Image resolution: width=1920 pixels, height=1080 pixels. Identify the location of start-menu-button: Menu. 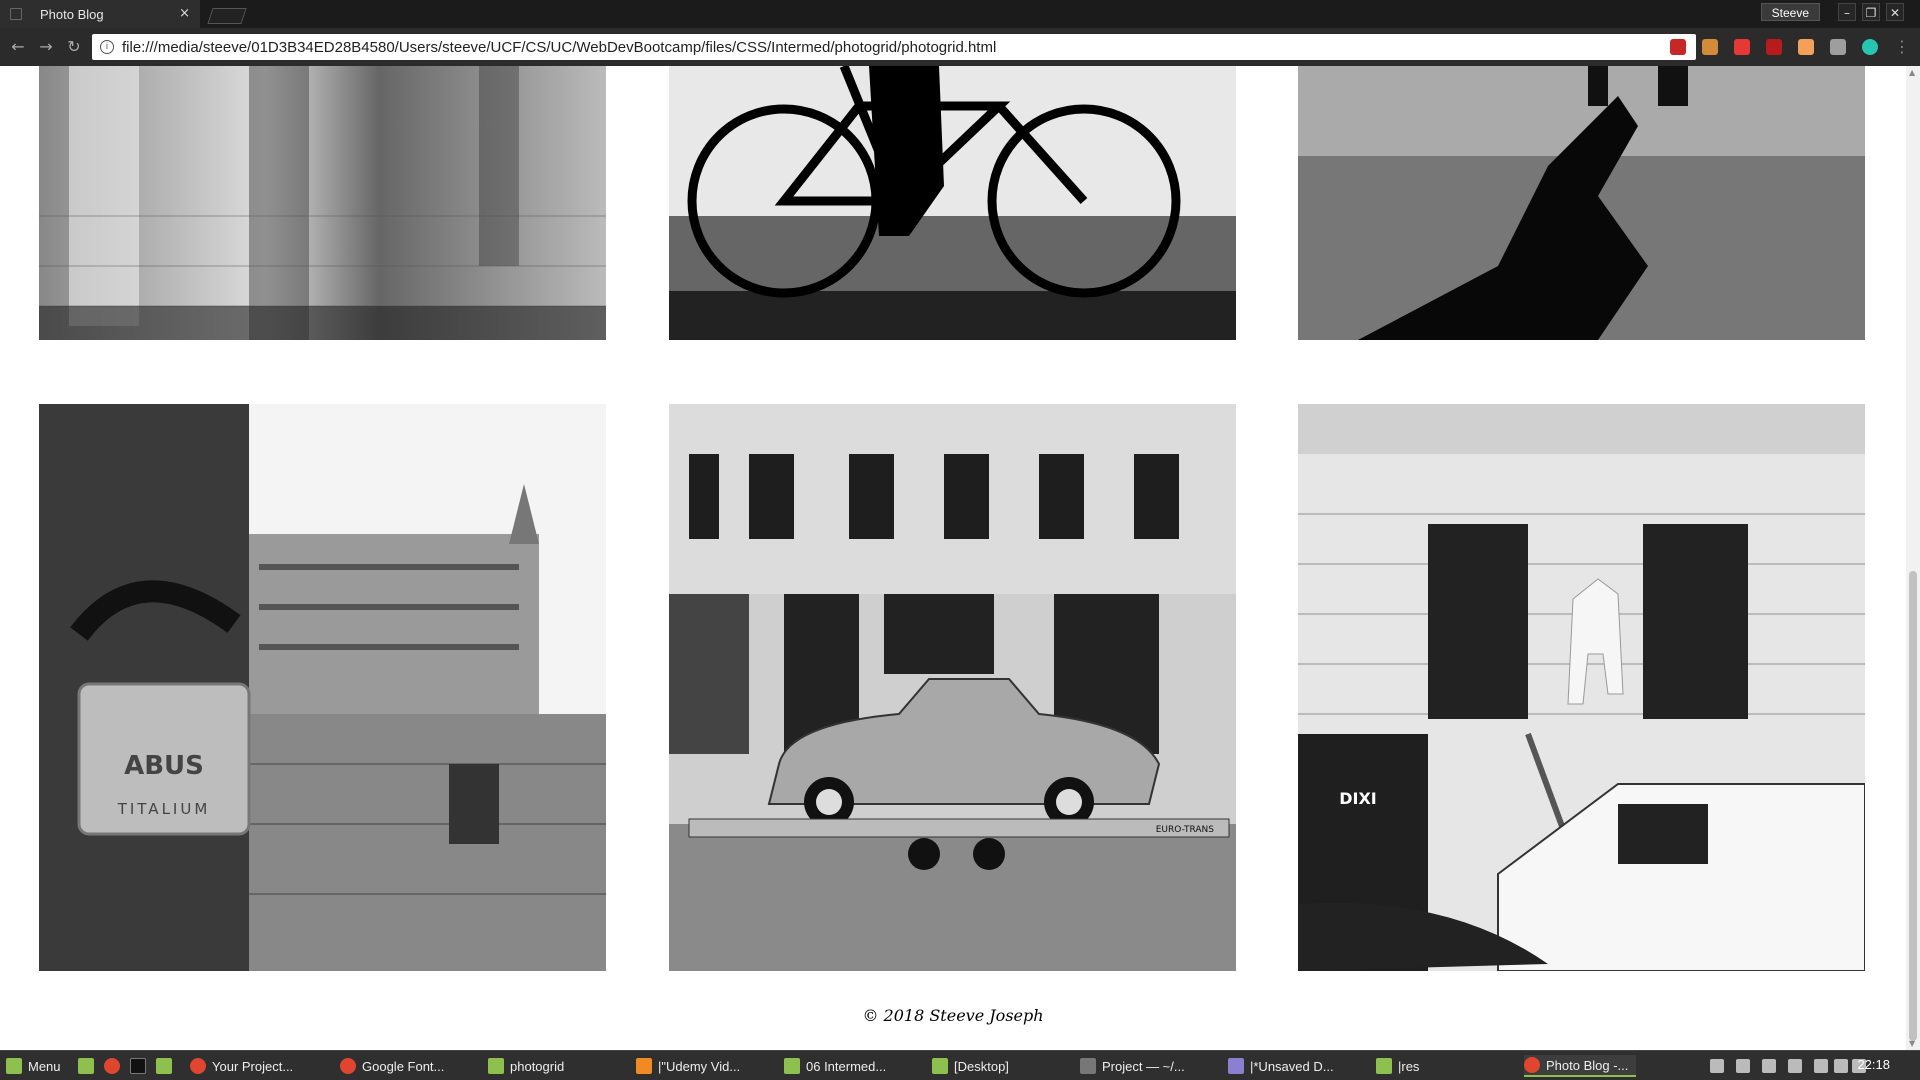
(33, 1066).